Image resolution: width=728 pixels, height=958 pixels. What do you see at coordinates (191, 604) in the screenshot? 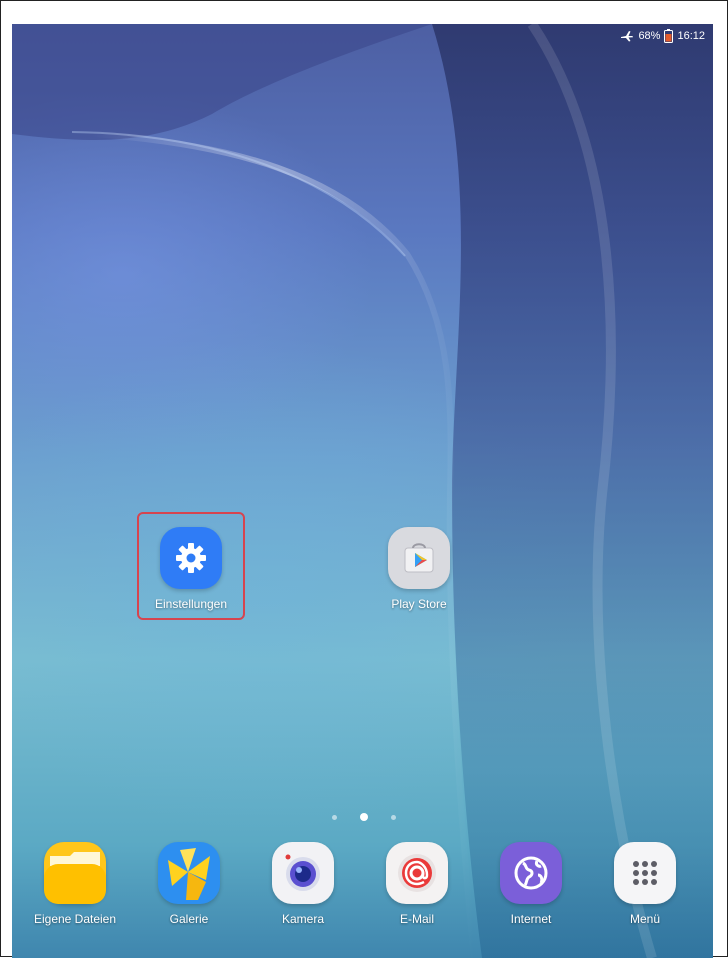
I see `app-label: Einstellungen` at bounding box center [191, 604].